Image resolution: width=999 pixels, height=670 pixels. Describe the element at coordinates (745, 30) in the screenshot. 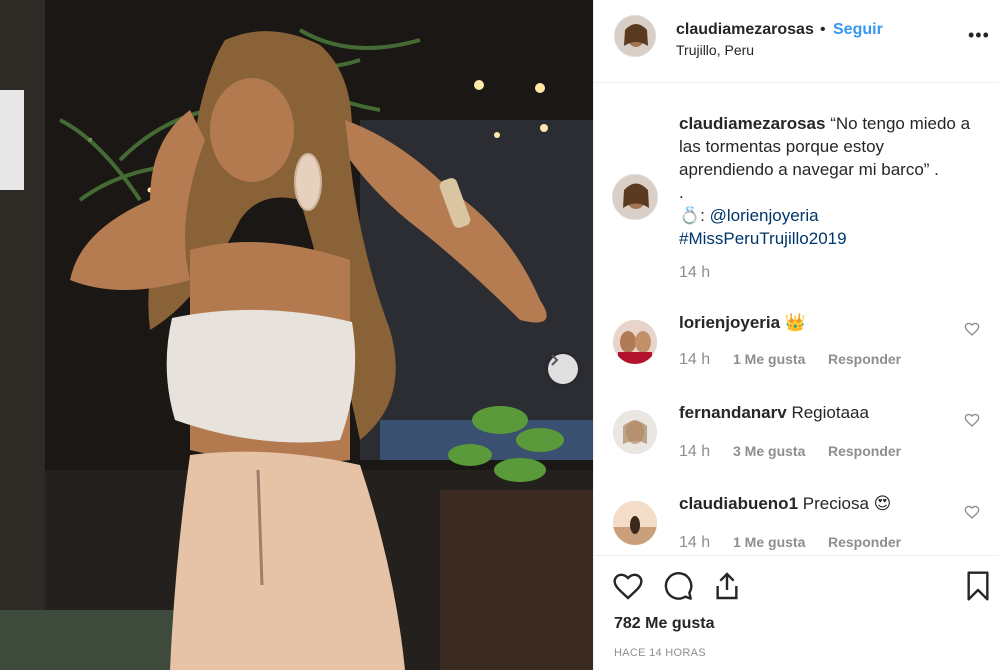

I see `author-username: claudiamezarosas` at that location.